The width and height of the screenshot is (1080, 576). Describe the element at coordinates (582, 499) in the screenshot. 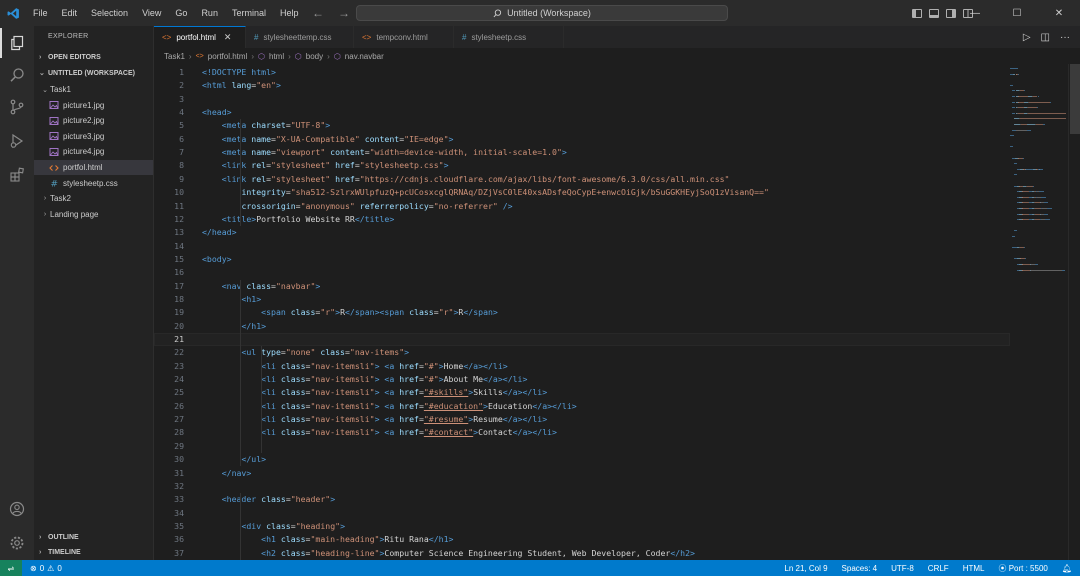

I see `code-line: 33 <header class="header">` at that location.